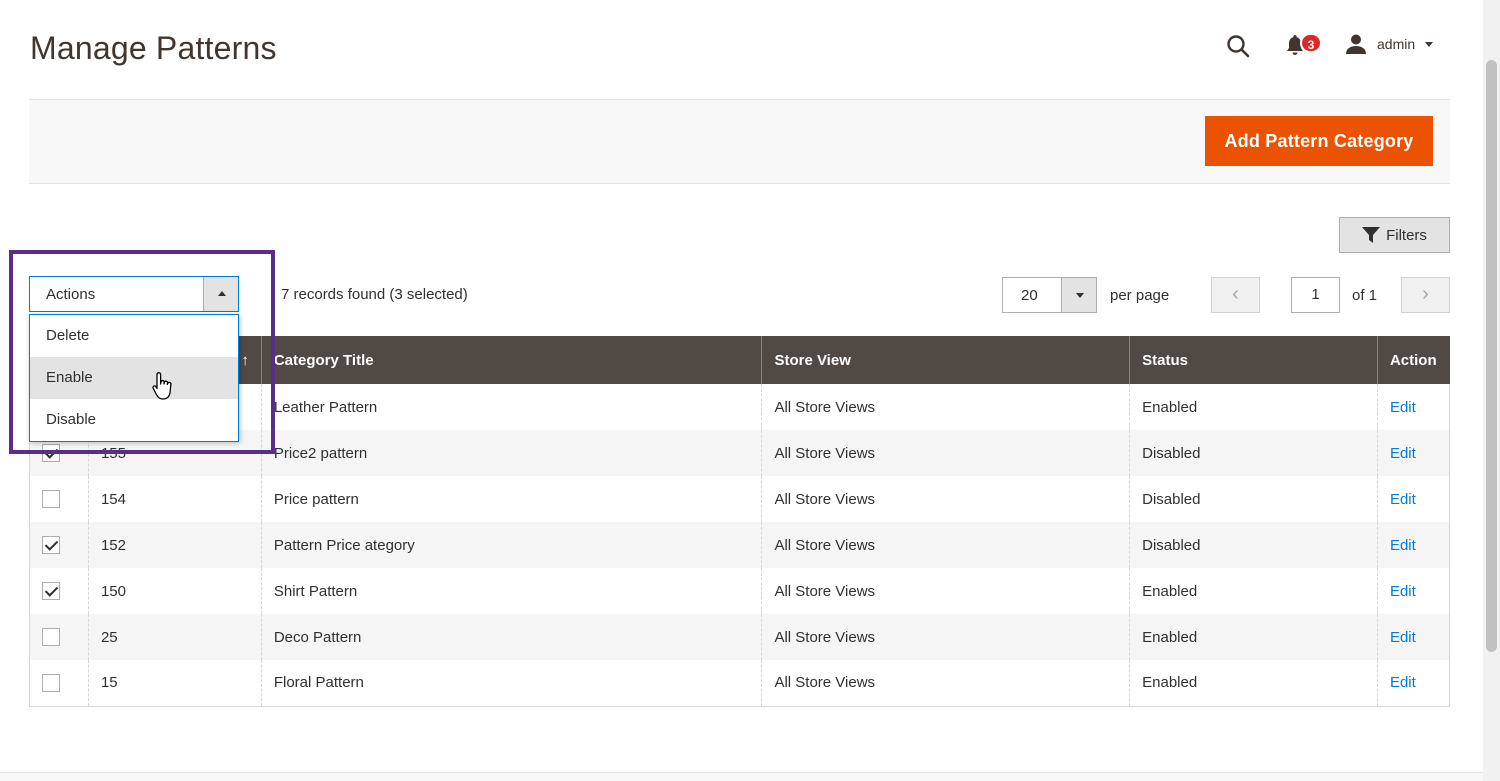  I want to click on row-category-title: Price pattern, so click(511, 499).